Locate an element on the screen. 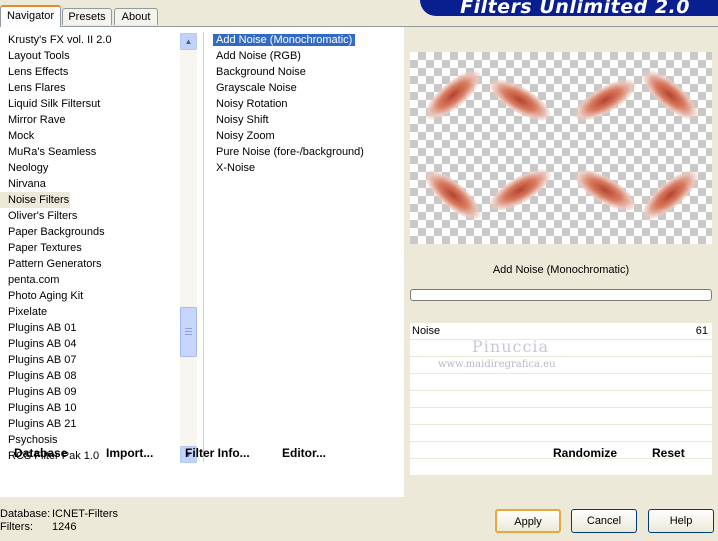 This screenshot has height=541, width=718. preview-image is located at coordinates (561, 148).